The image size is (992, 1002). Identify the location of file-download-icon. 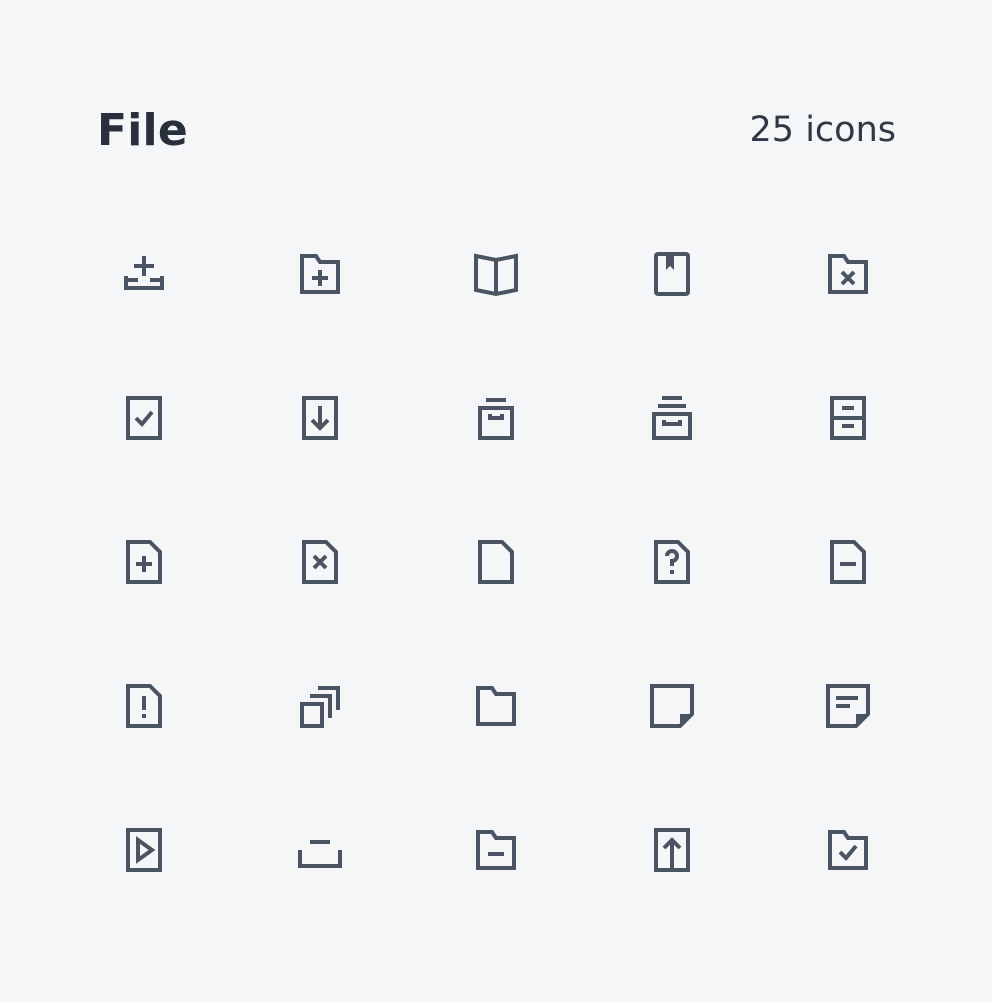
(320, 418).